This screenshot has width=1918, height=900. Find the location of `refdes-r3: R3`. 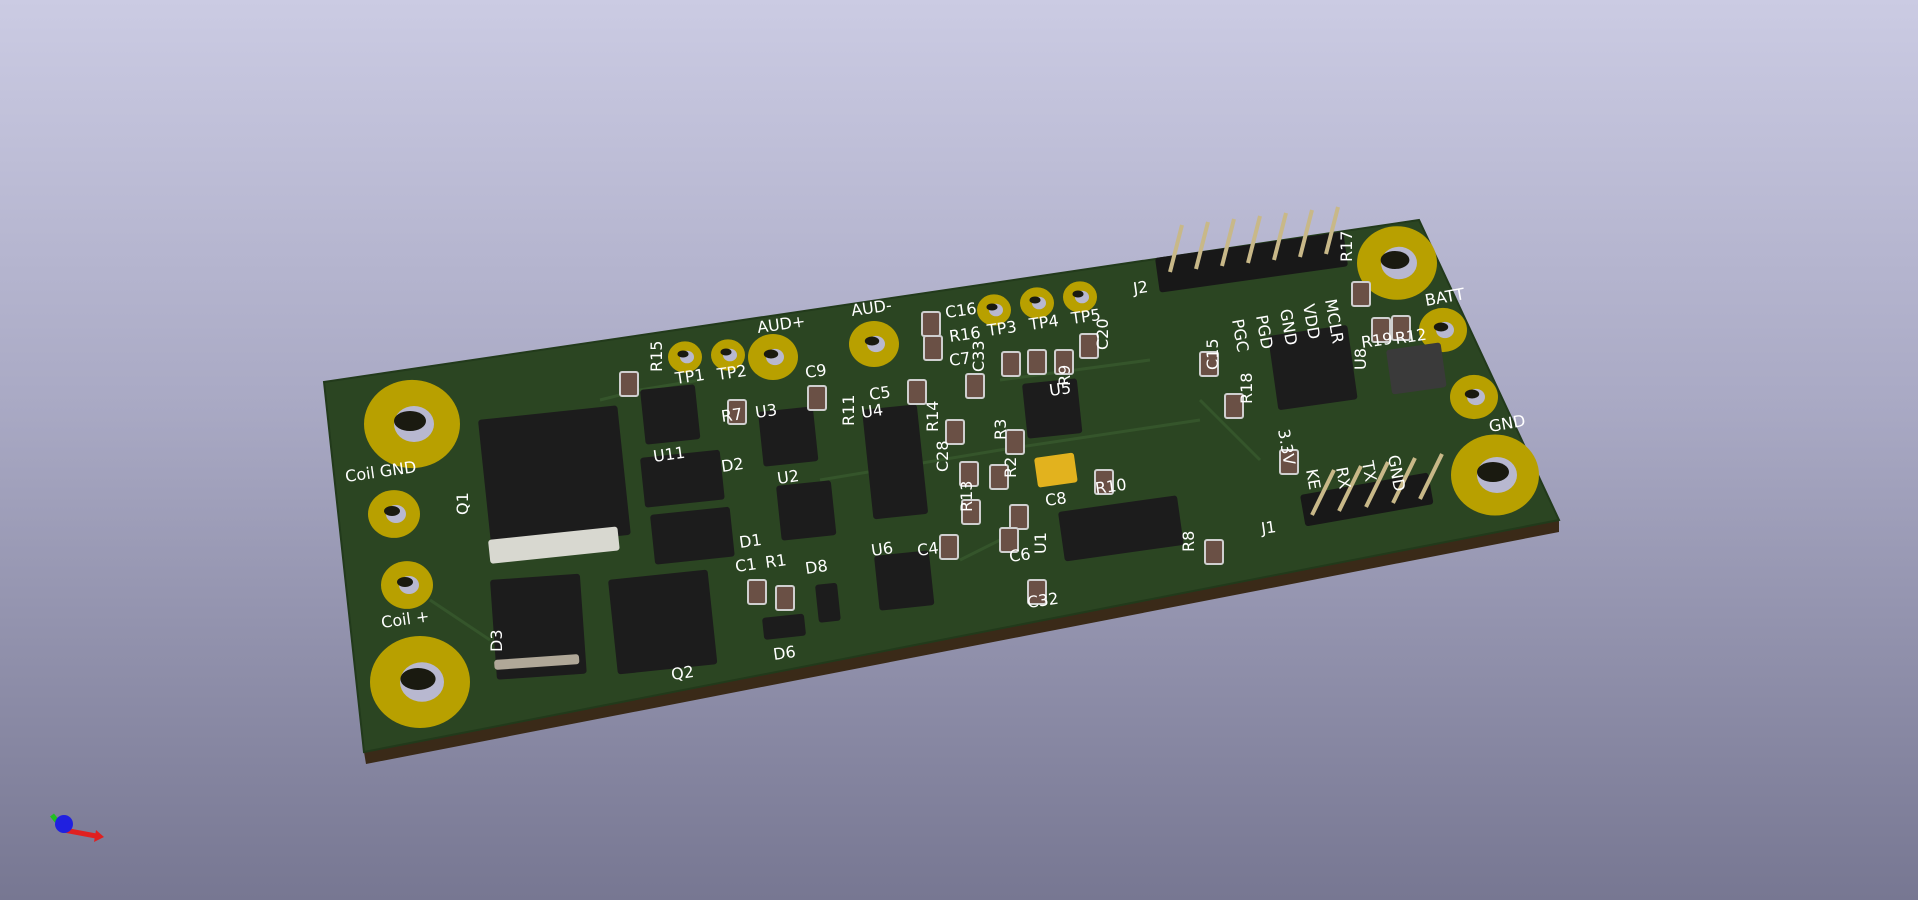

refdes-r3: R3 is located at coordinates (1000, 429).